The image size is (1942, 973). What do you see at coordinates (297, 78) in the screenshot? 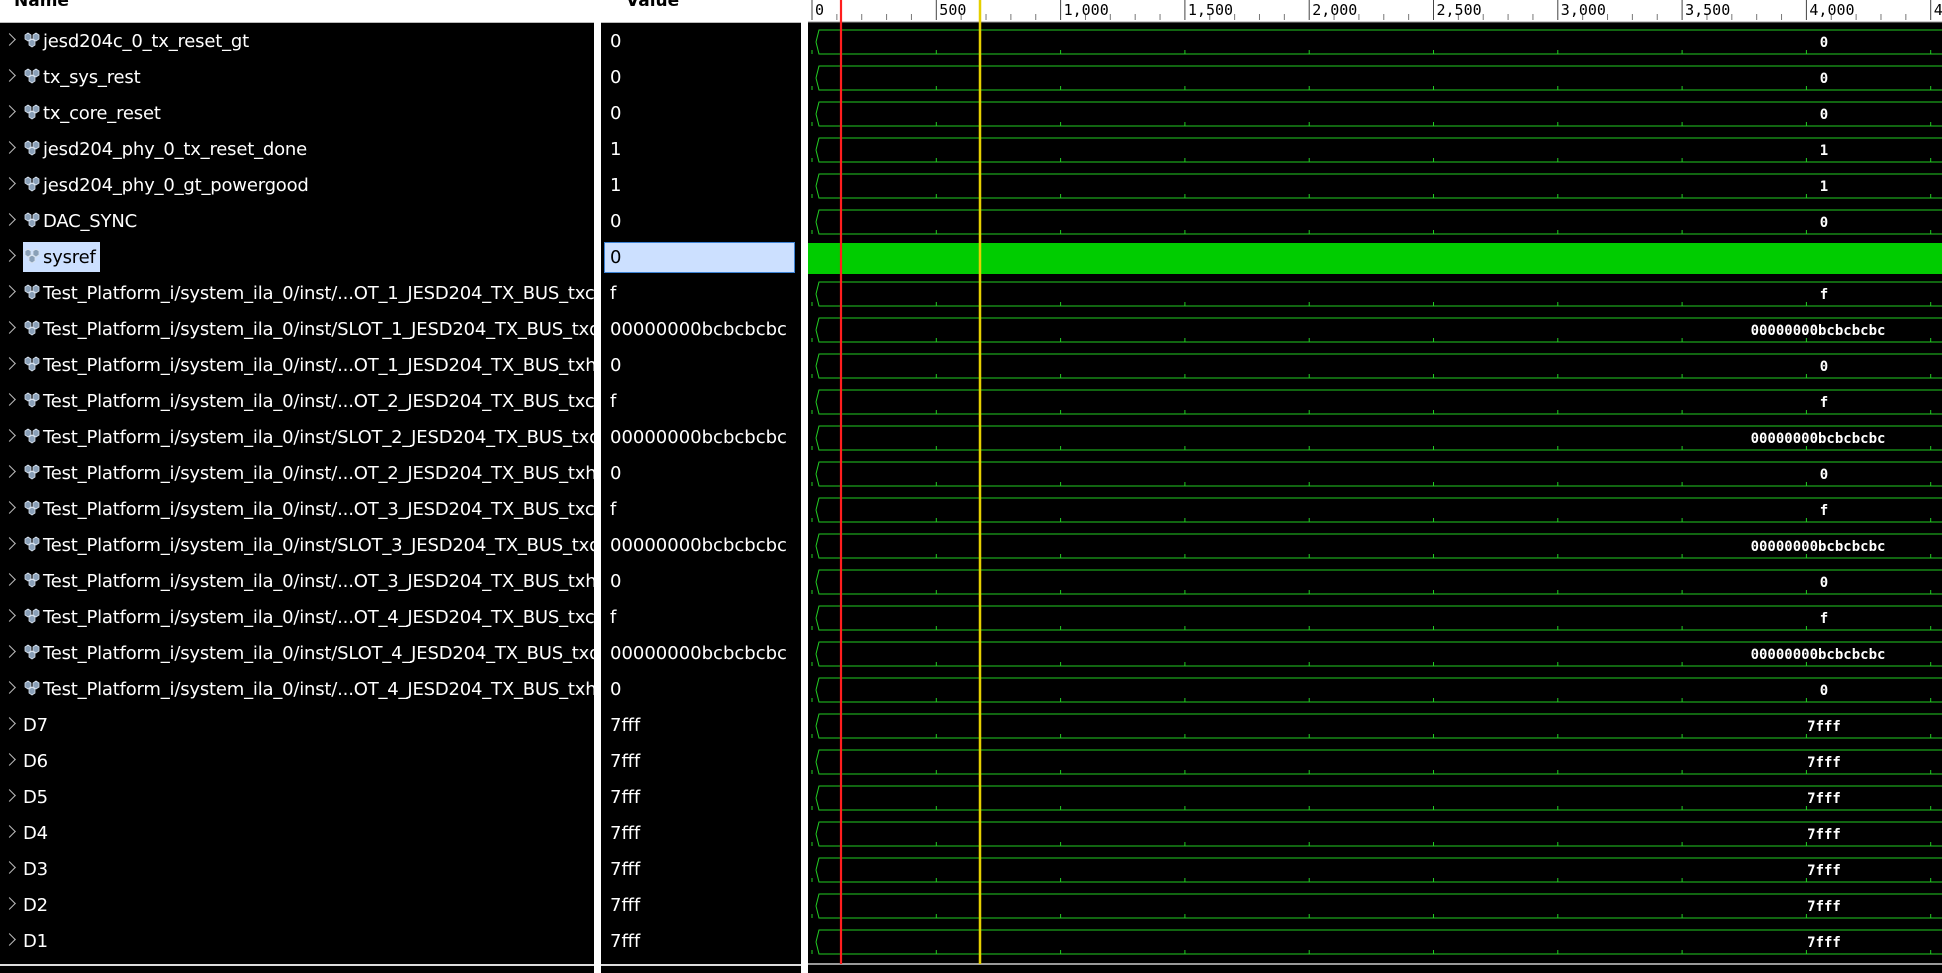
I see `signal-row: tx_sys_rest` at bounding box center [297, 78].